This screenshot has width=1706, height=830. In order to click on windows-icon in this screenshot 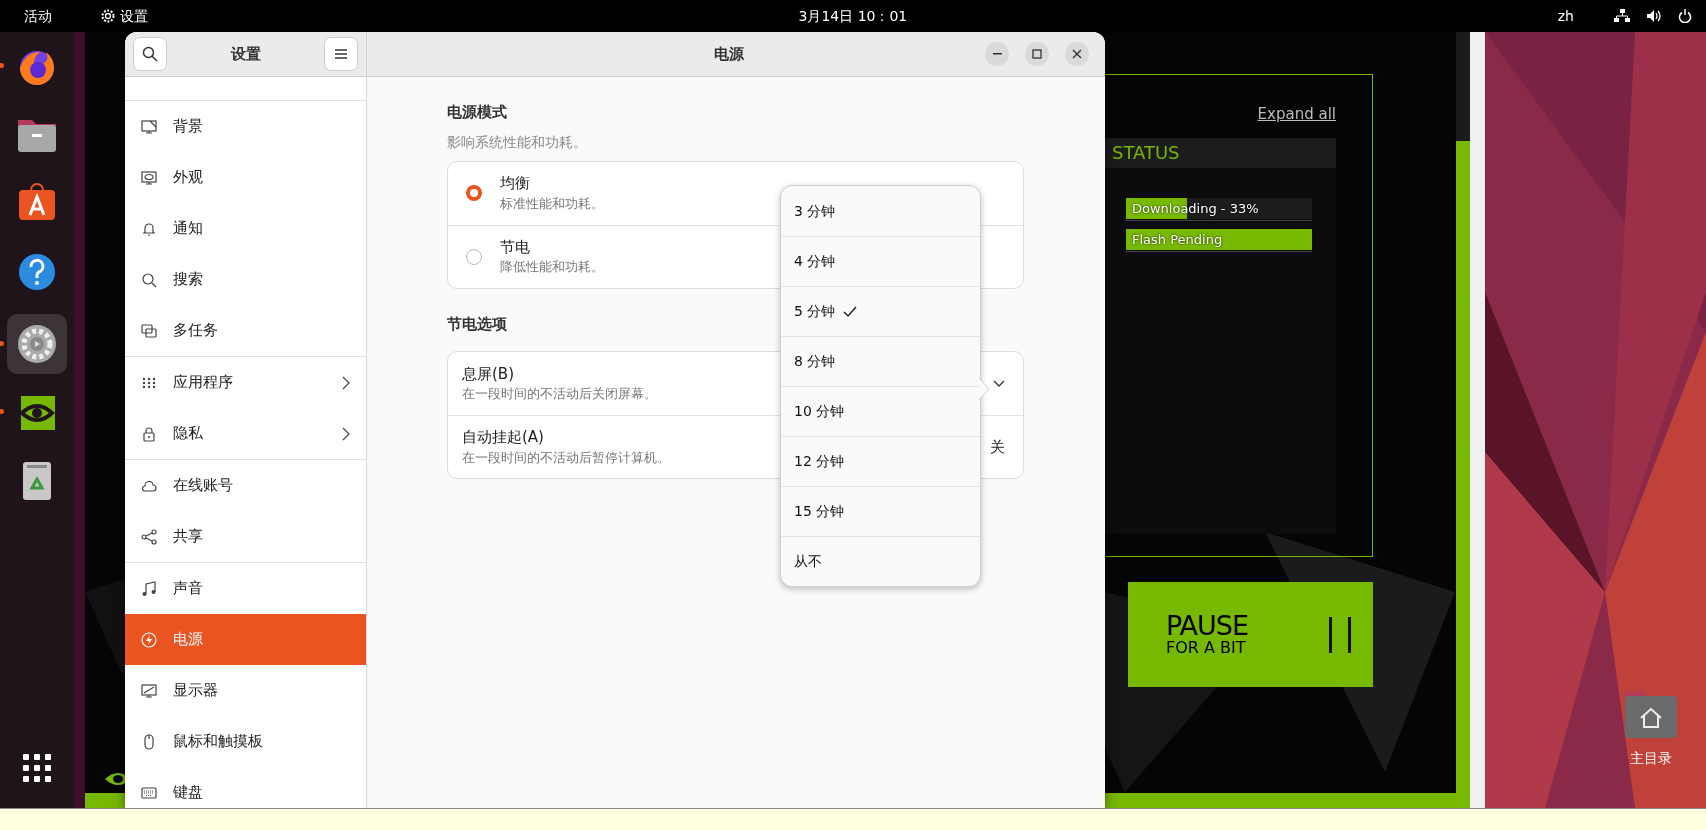, I will do `click(149, 330)`.